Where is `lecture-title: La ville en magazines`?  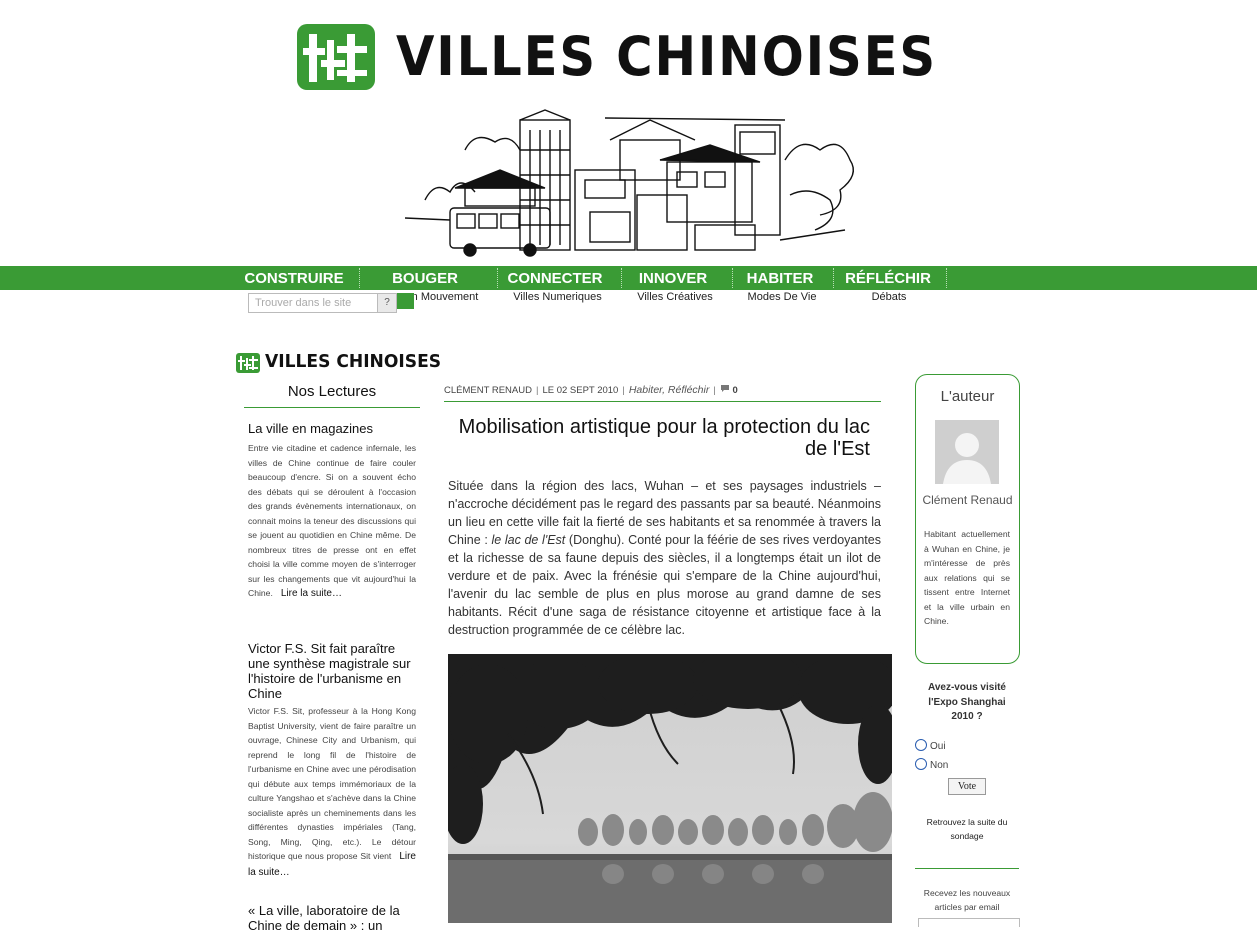 lecture-title: La ville en magazines is located at coordinates (334, 428).